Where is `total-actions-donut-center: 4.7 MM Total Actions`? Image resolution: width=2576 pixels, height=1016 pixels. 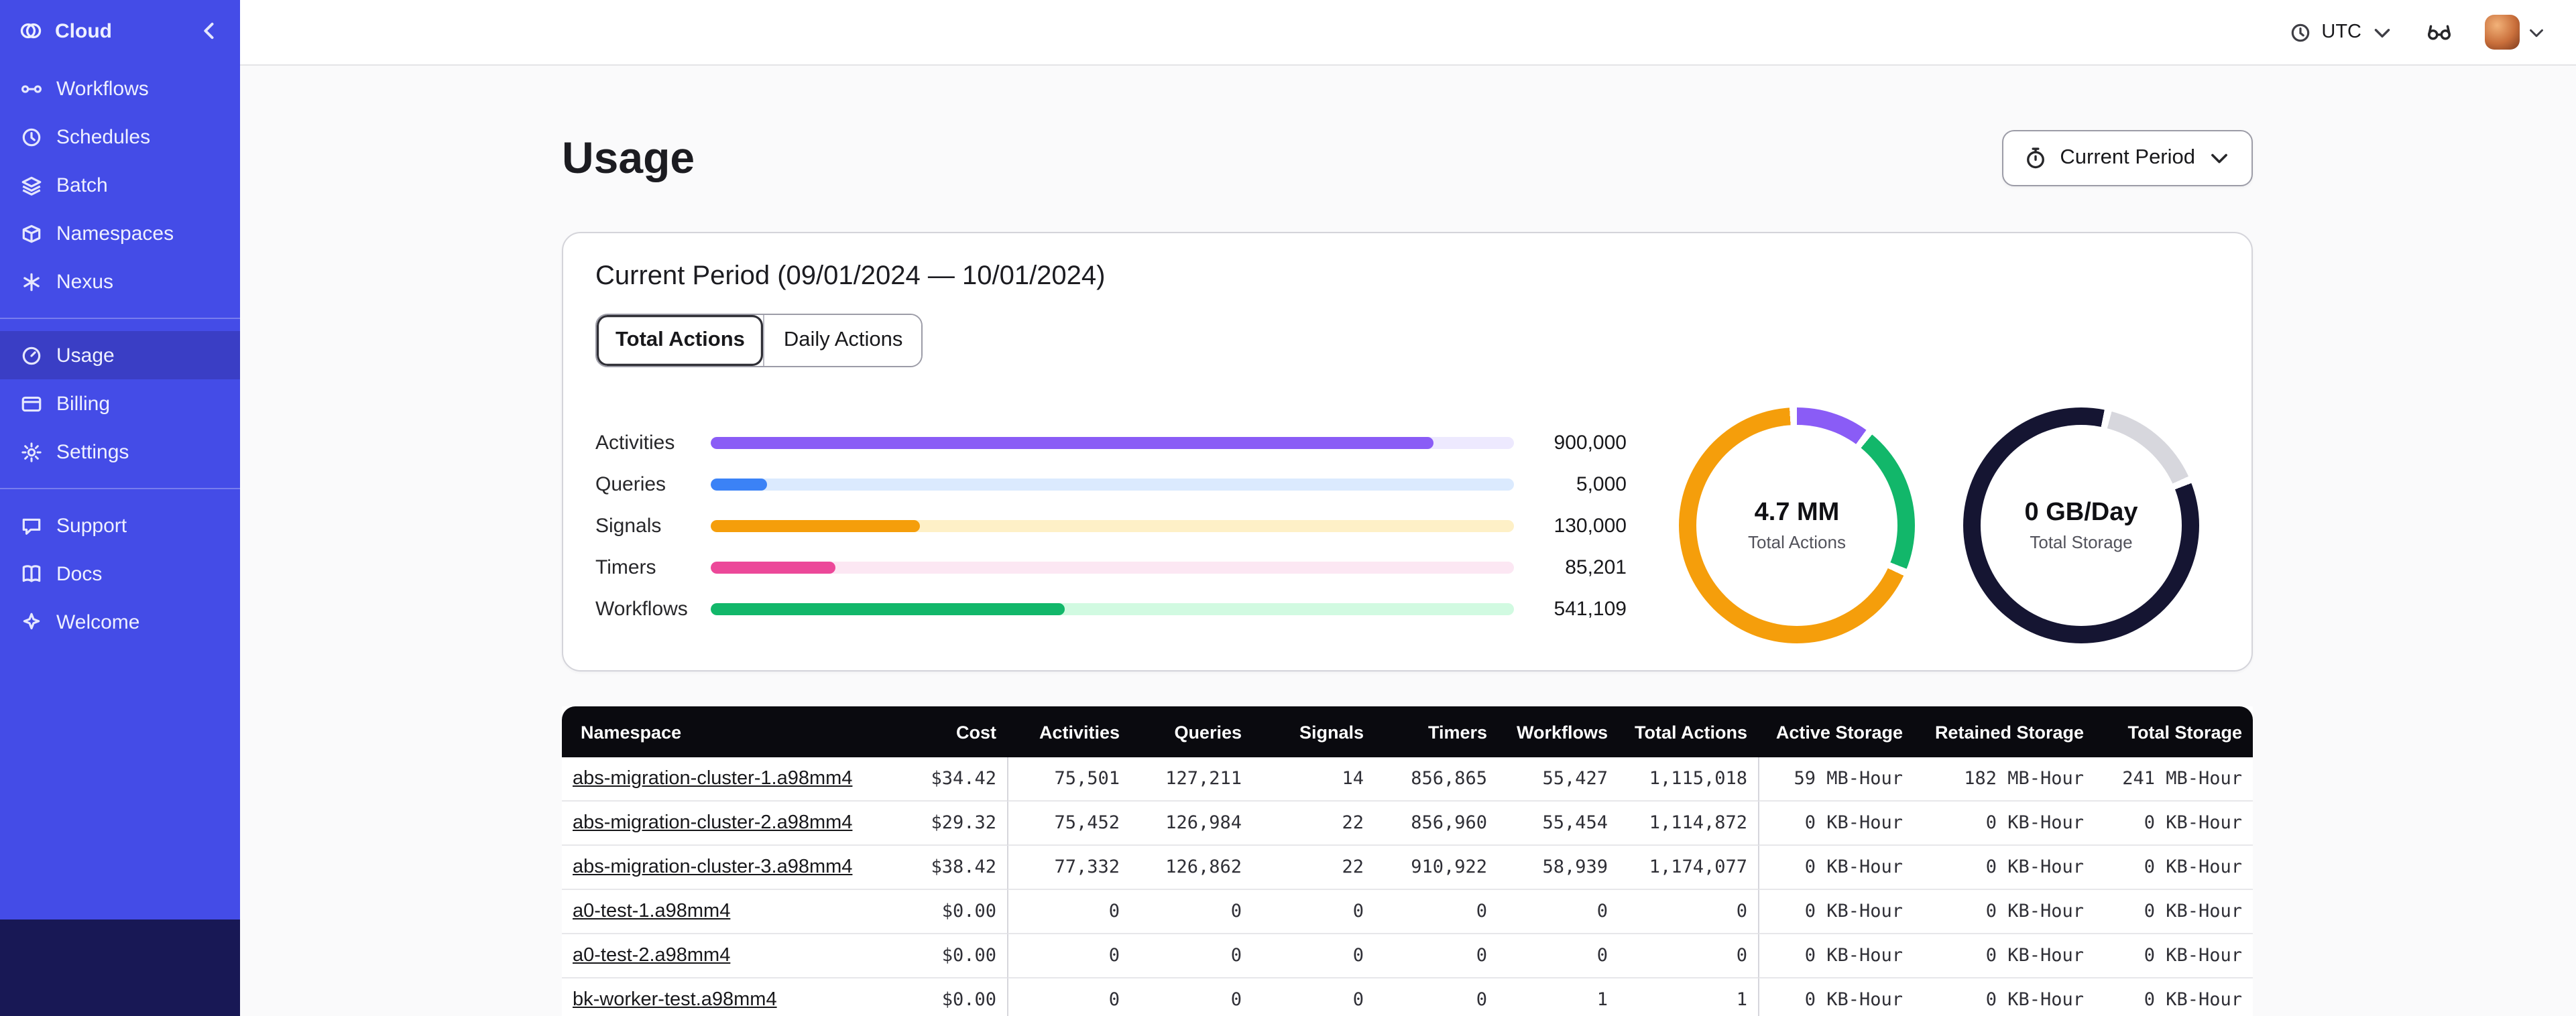
total-actions-donut-center: 4.7 MM Total Actions is located at coordinates (1797, 525).